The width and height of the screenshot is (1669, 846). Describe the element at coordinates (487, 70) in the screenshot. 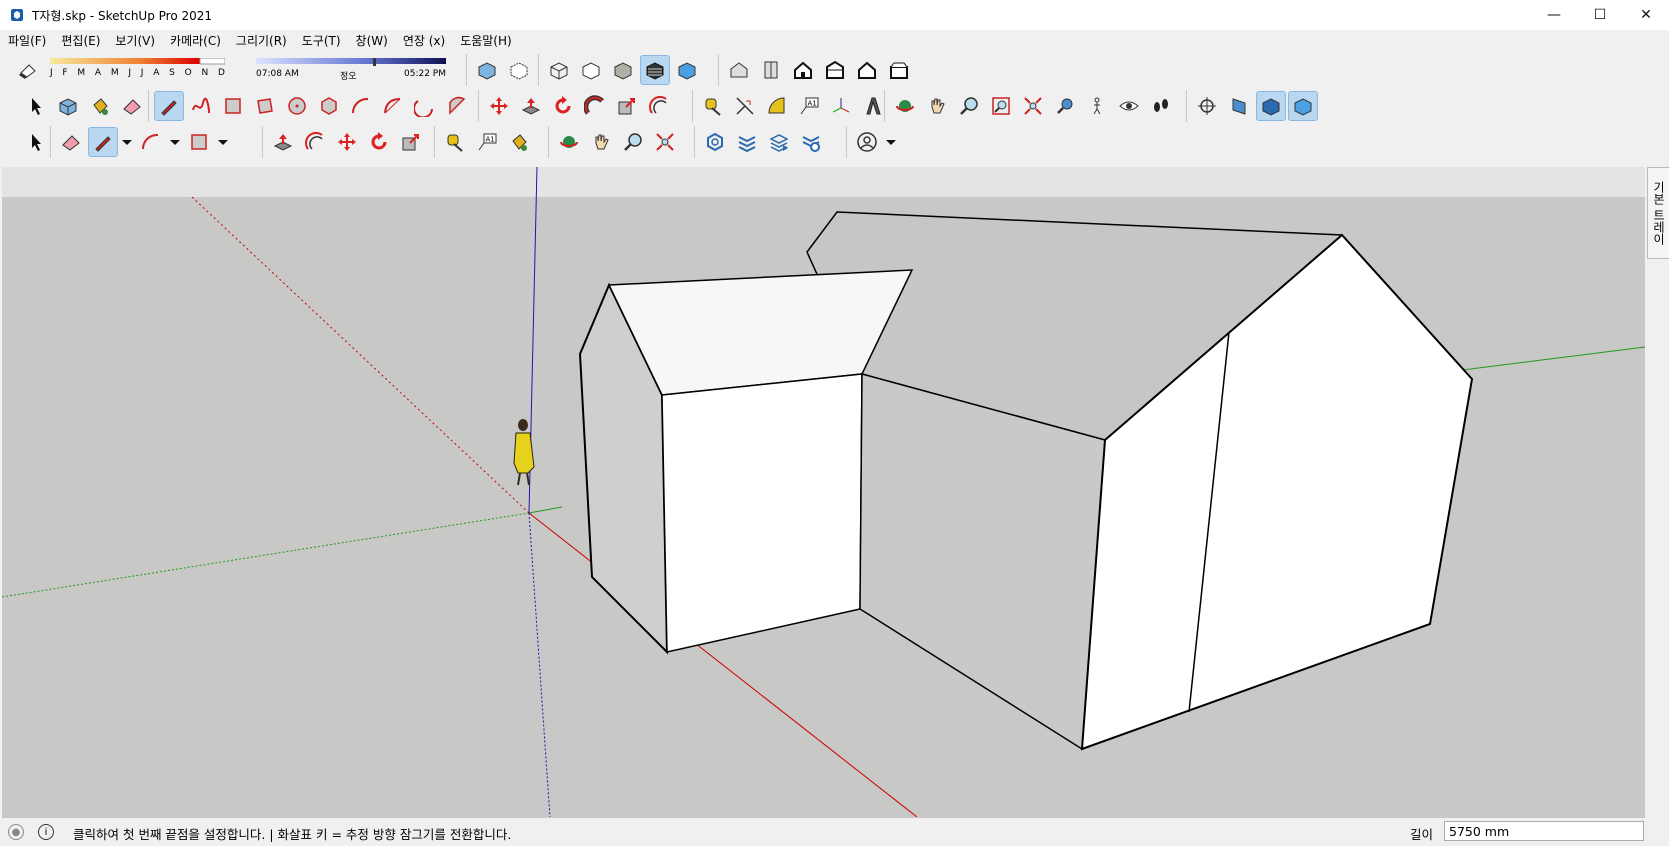

I see `xray-button` at that location.